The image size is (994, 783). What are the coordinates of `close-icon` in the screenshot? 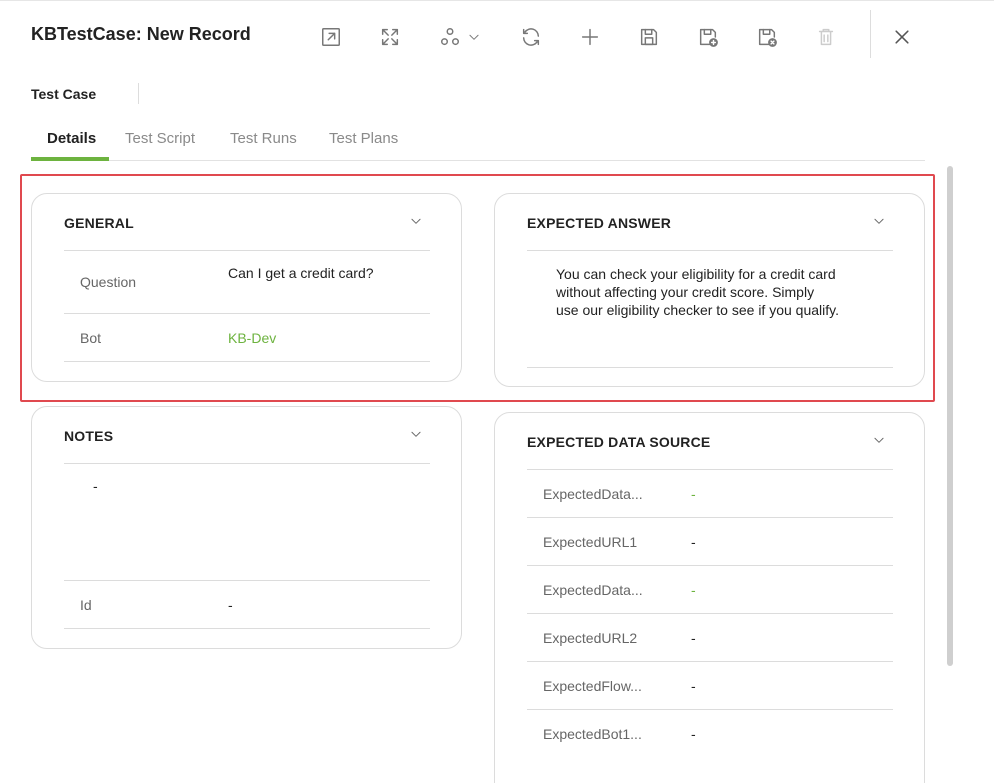 It's located at (902, 37).